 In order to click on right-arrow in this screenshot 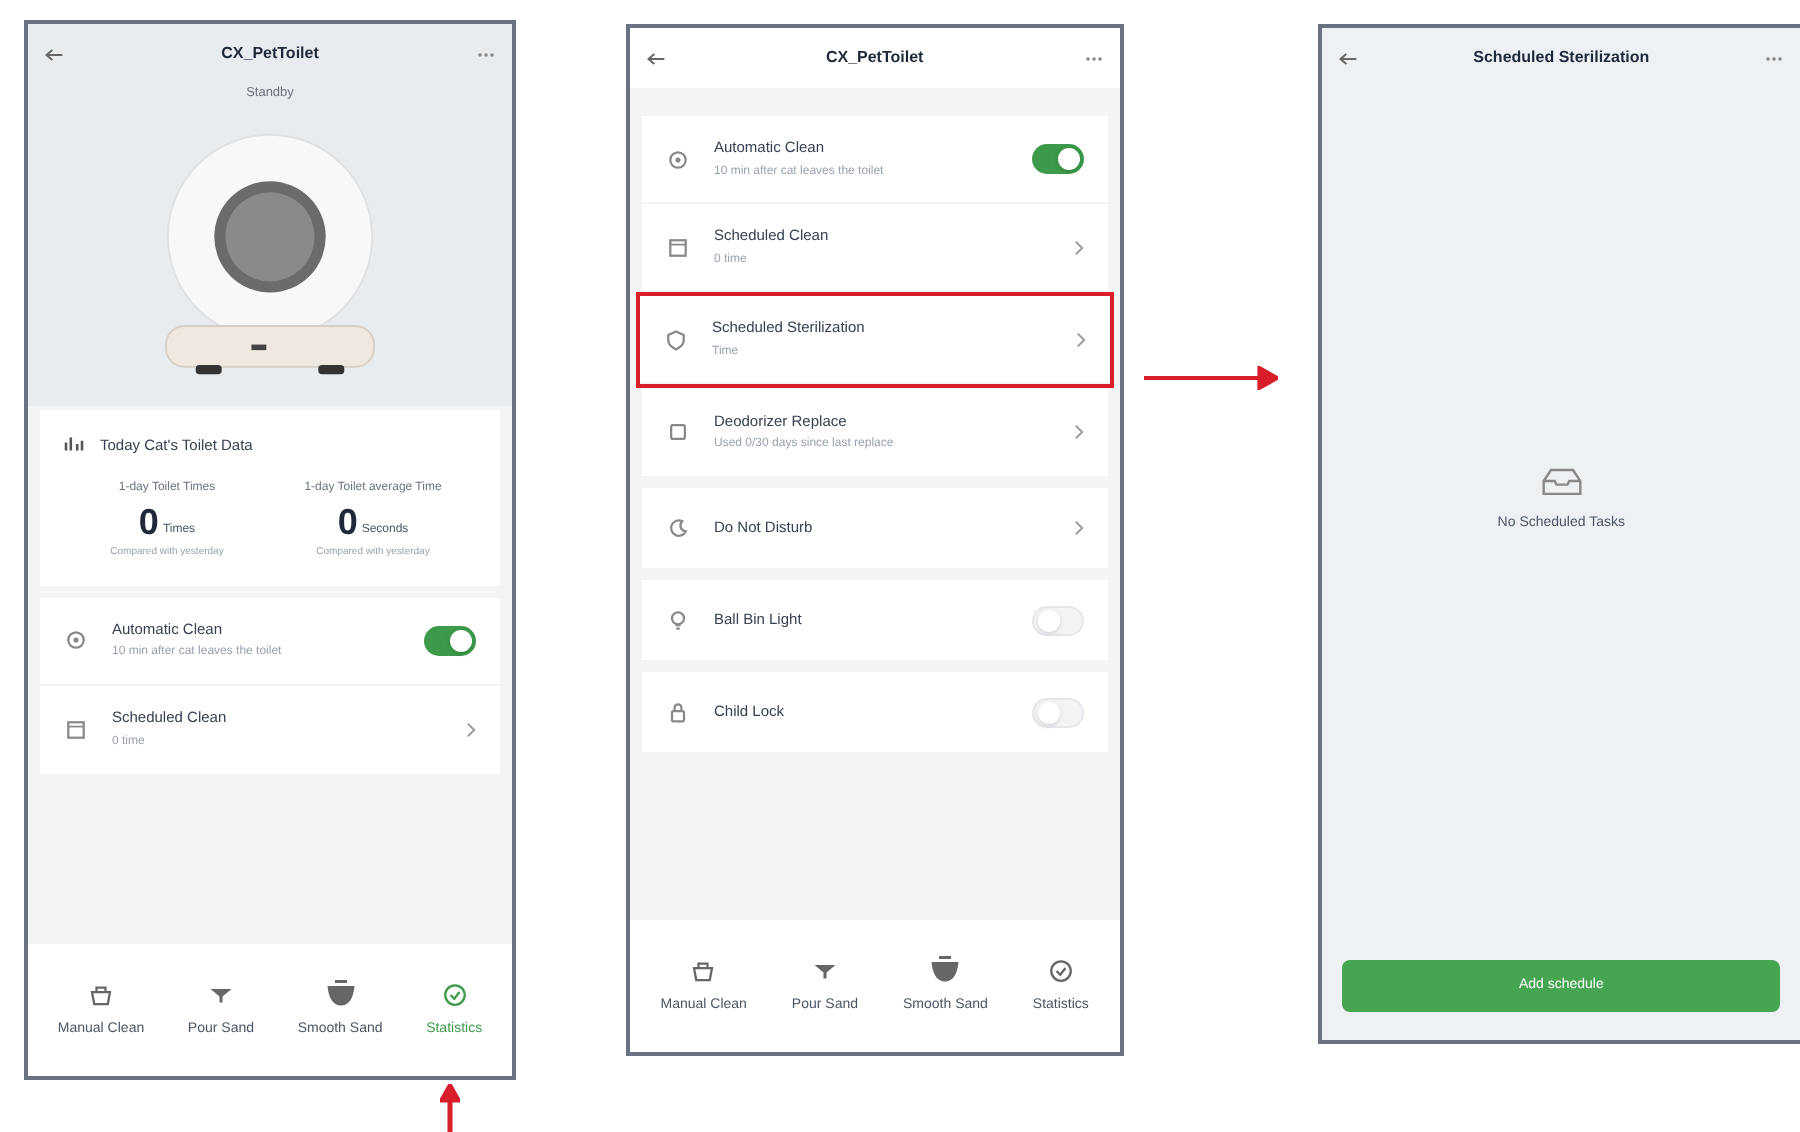, I will do `click(1211, 378)`.